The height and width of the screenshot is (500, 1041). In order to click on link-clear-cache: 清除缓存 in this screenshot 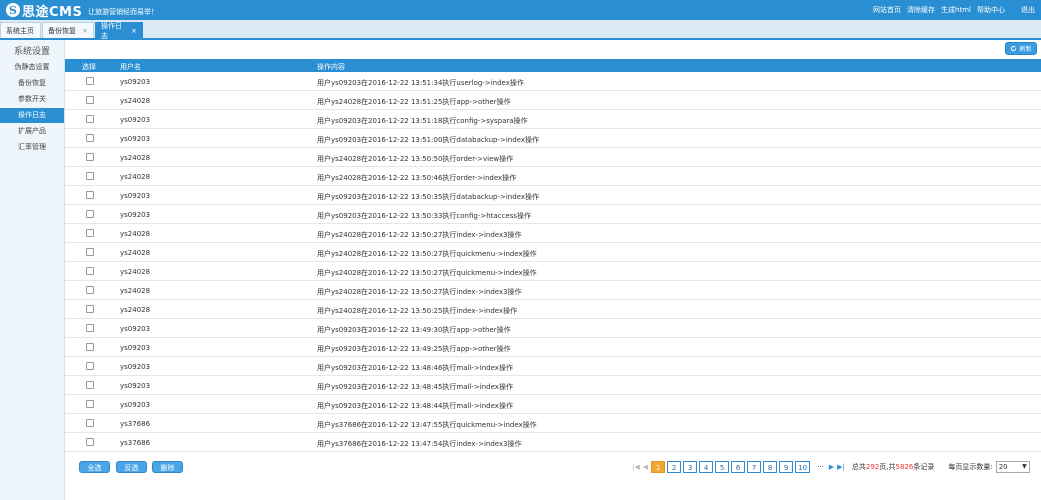, I will do `click(921, 10)`.